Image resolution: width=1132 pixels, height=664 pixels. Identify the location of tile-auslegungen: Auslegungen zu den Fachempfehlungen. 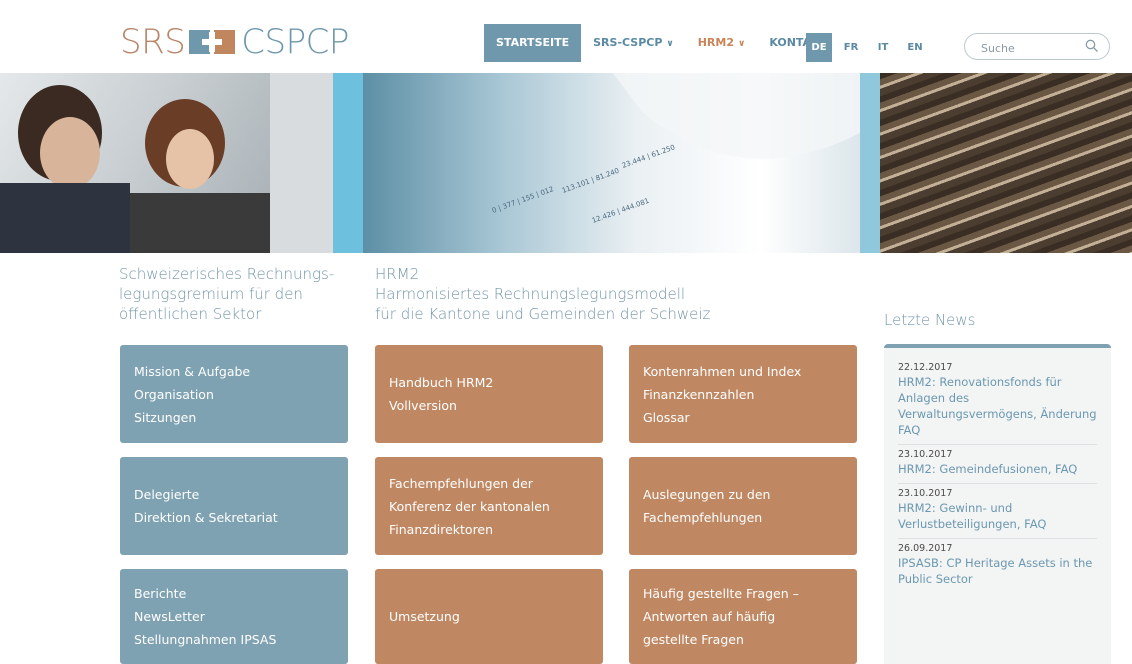
(743, 506).